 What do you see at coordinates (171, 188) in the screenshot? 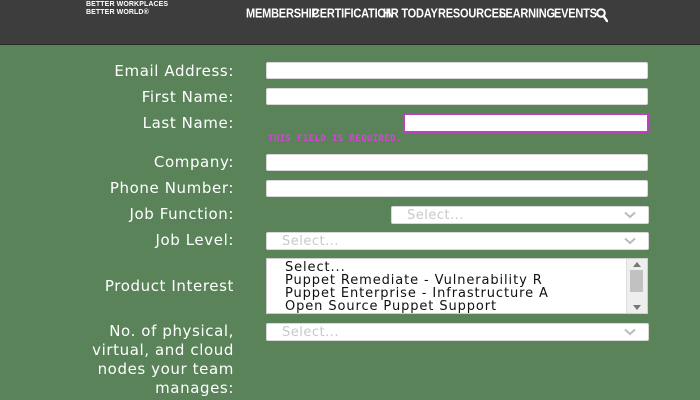
I see `phone-label: Phone Number:` at bounding box center [171, 188].